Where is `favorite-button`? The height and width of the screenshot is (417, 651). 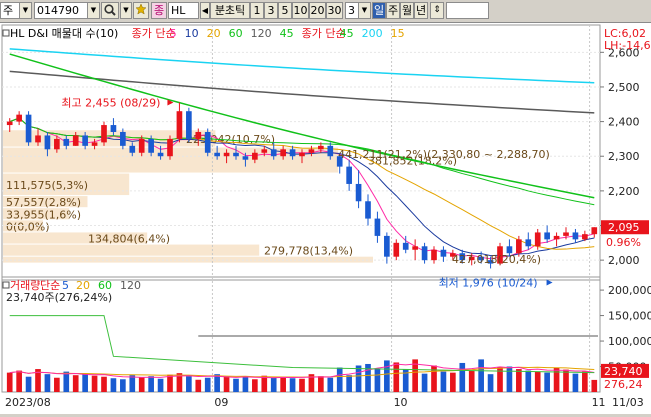 favorite-button is located at coordinates (141, 10).